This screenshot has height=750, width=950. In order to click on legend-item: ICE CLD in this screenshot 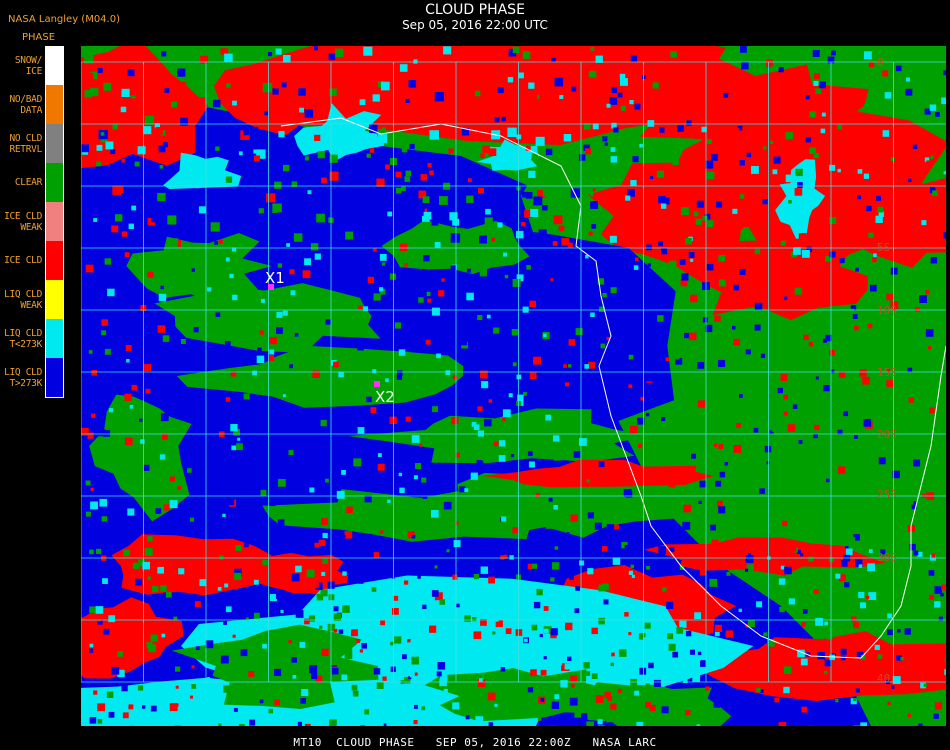, I will do `click(33, 260)`.